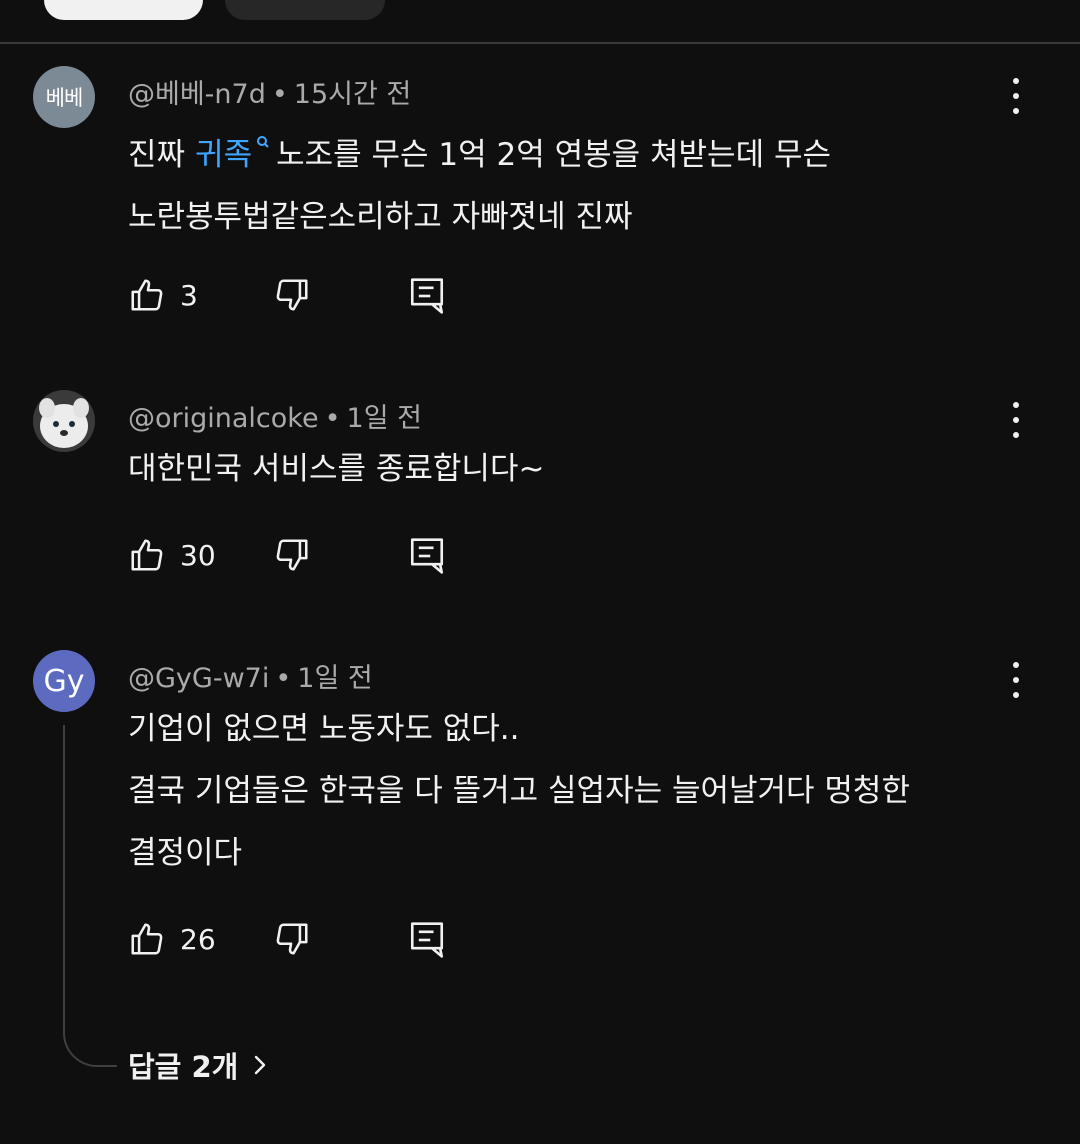  I want to click on comment-text: 대한민국 서비스를 종료합니다~, so click(336, 469).